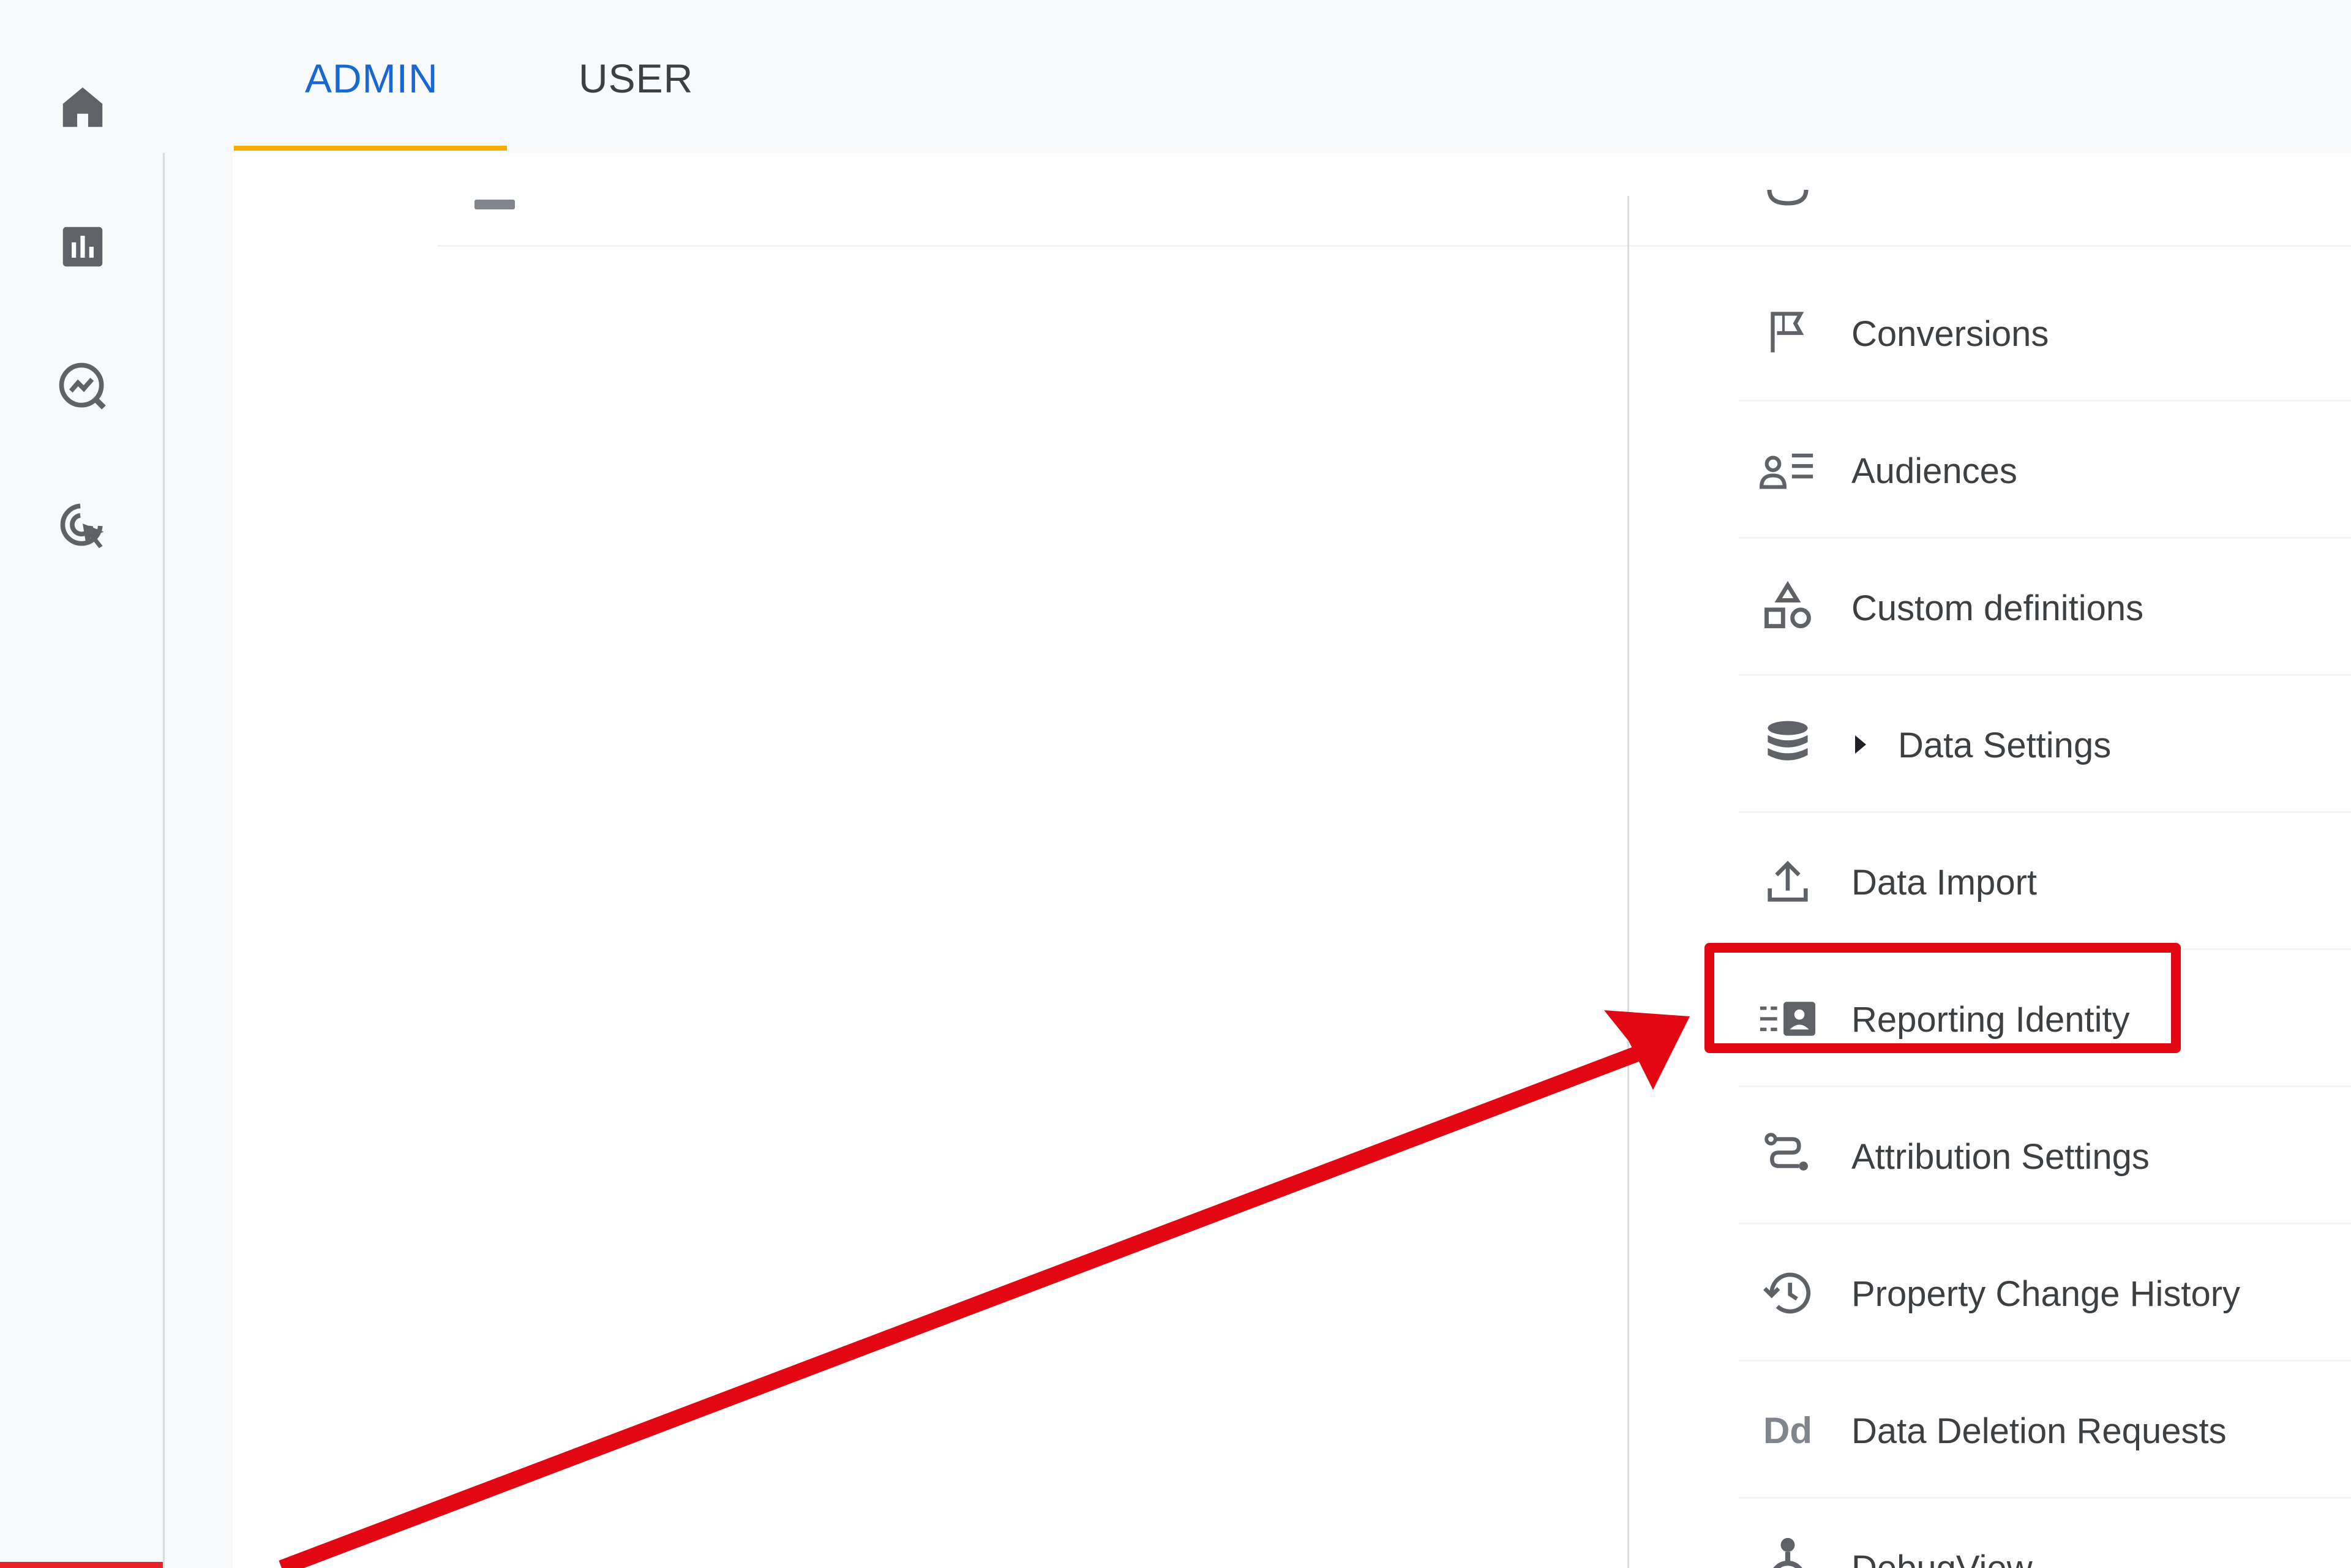 This screenshot has width=2351, height=1568. Describe the element at coordinates (2045, 471) in the screenshot. I see `menu-item-audiences: Audiences` at that location.